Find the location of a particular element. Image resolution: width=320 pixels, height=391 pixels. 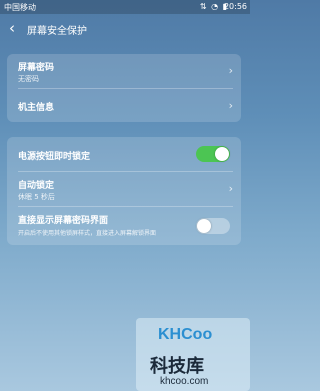

power-lock-label: 电源按钮即时锁定 is located at coordinates (54, 157).